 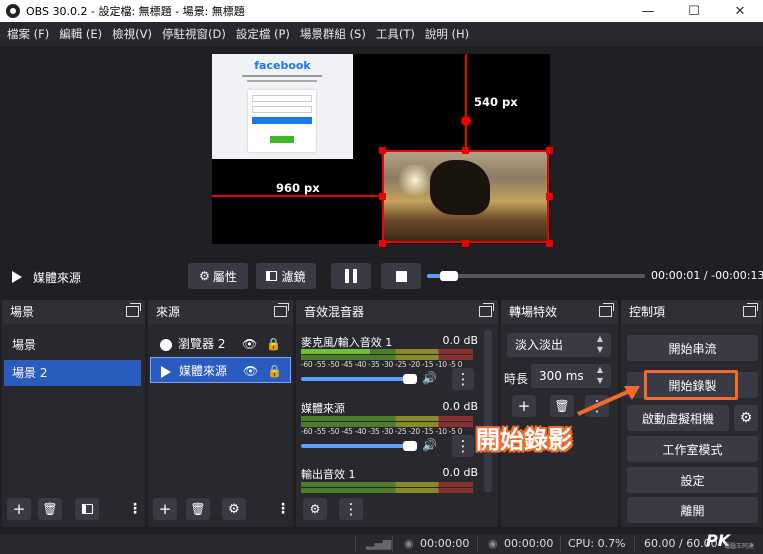 I want to click on sources-title: 來源, so click(x=168, y=312).